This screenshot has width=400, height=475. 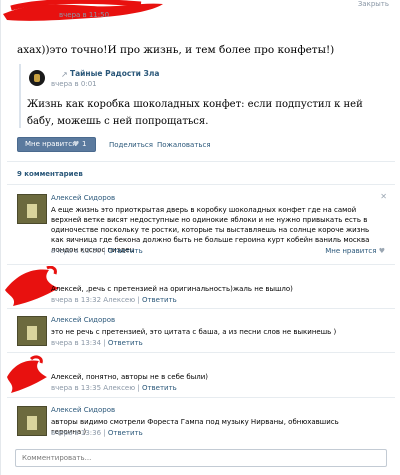 I want to click on repost-share-icon: ↗, so click(x=64, y=74).